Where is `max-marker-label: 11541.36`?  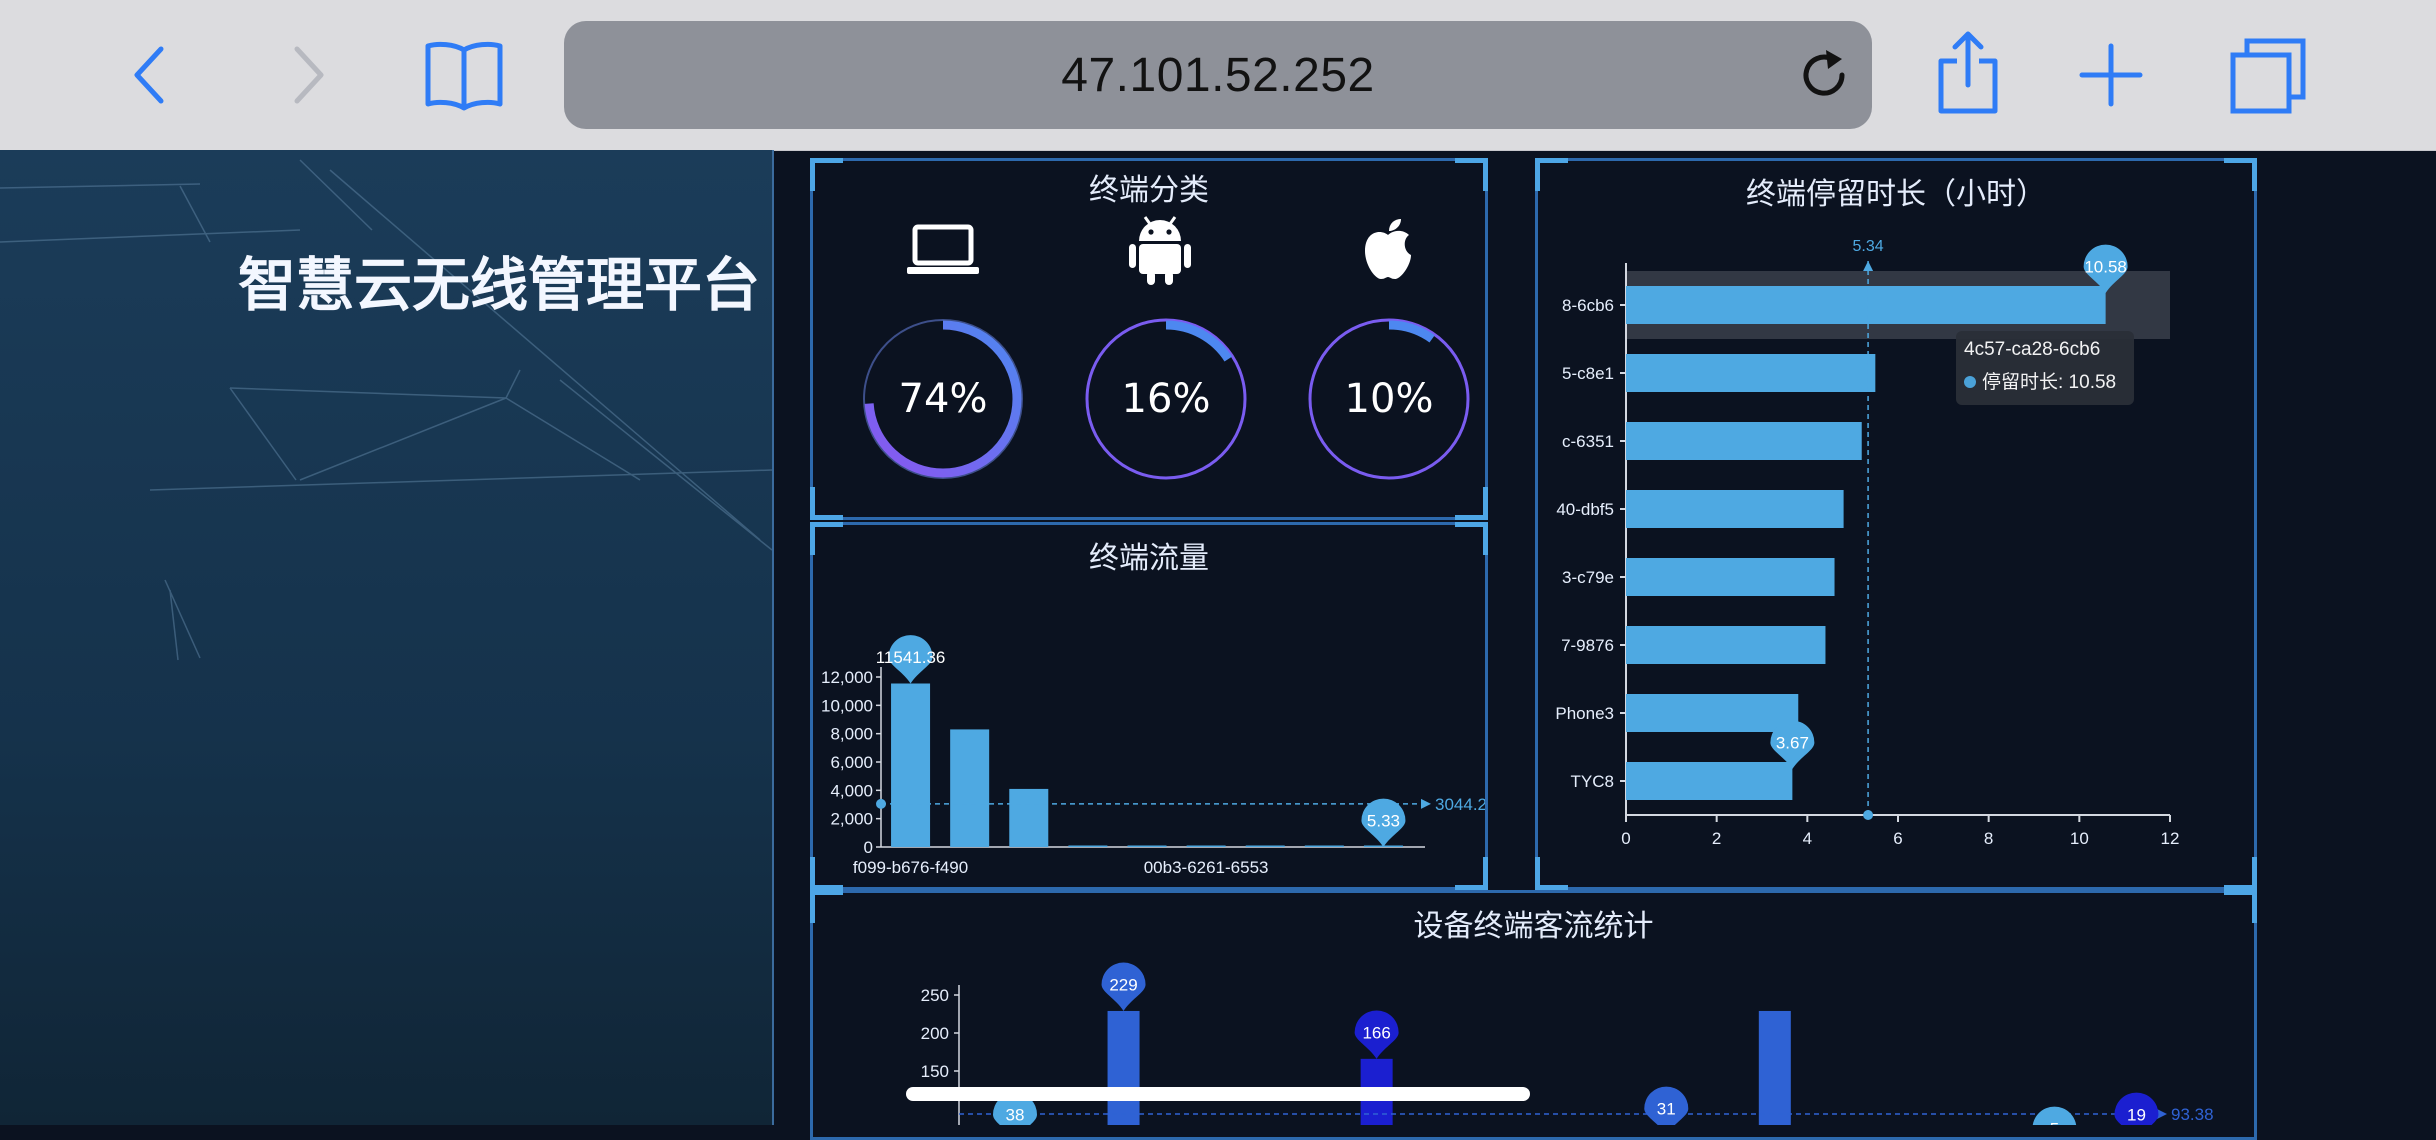
max-marker-label: 11541.36 is located at coordinates (911, 657).